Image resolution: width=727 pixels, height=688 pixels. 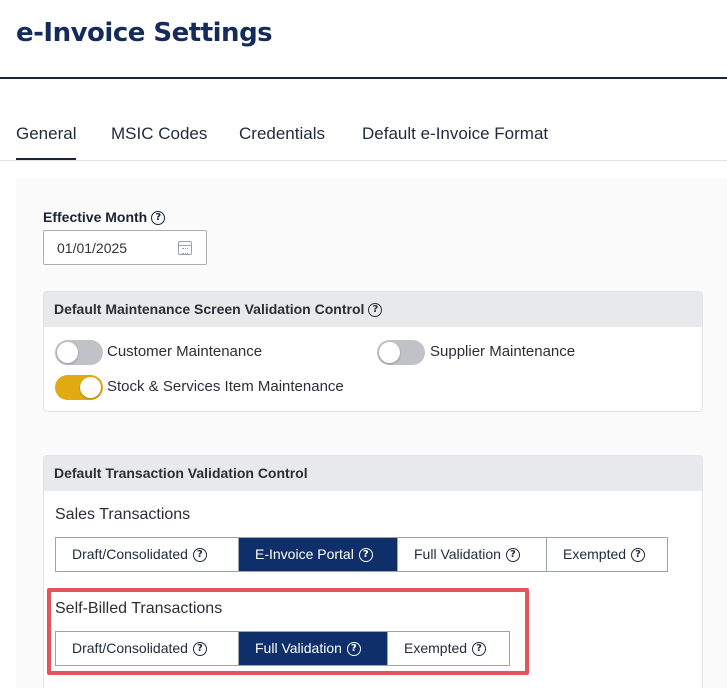 I want to click on sales-option-draft-consolidated: Draft/Consolidated?, so click(x=147, y=554).